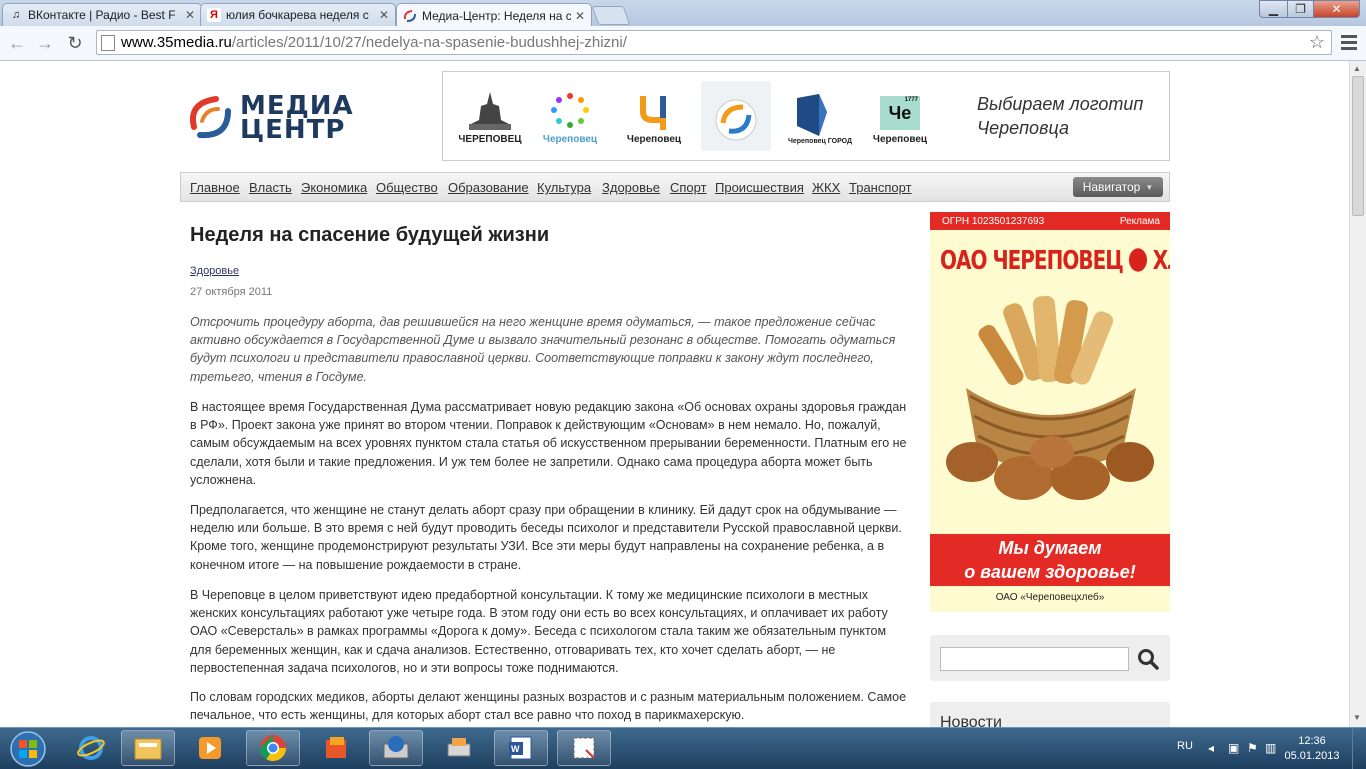 The height and width of the screenshot is (769, 1366). I want to click on logo-text-center: ЦЕНТР, so click(293, 130).